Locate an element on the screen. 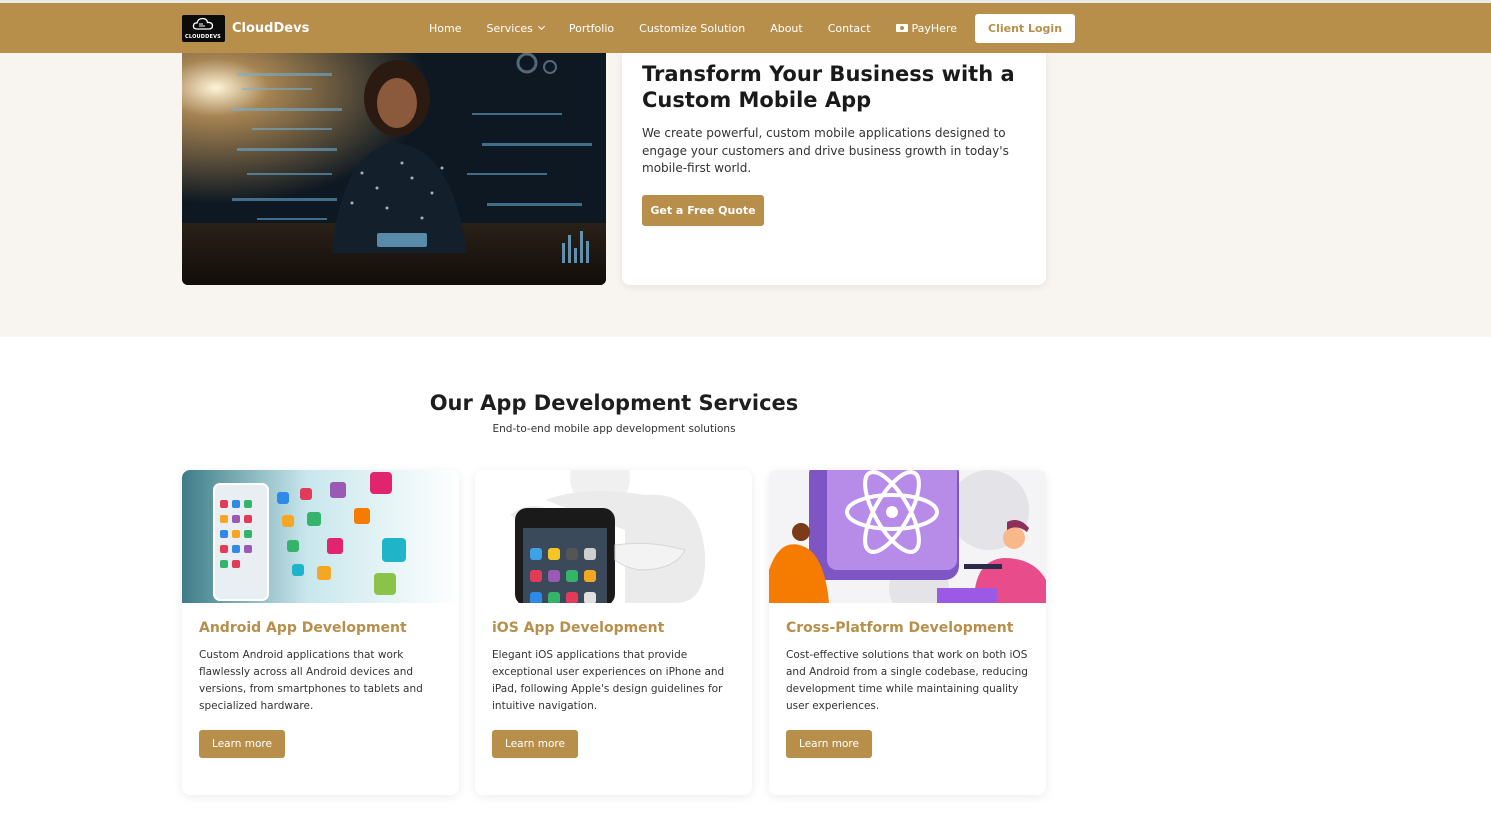 This screenshot has width=1491, height=829. nav-about: About is located at coordinates (786, 28).